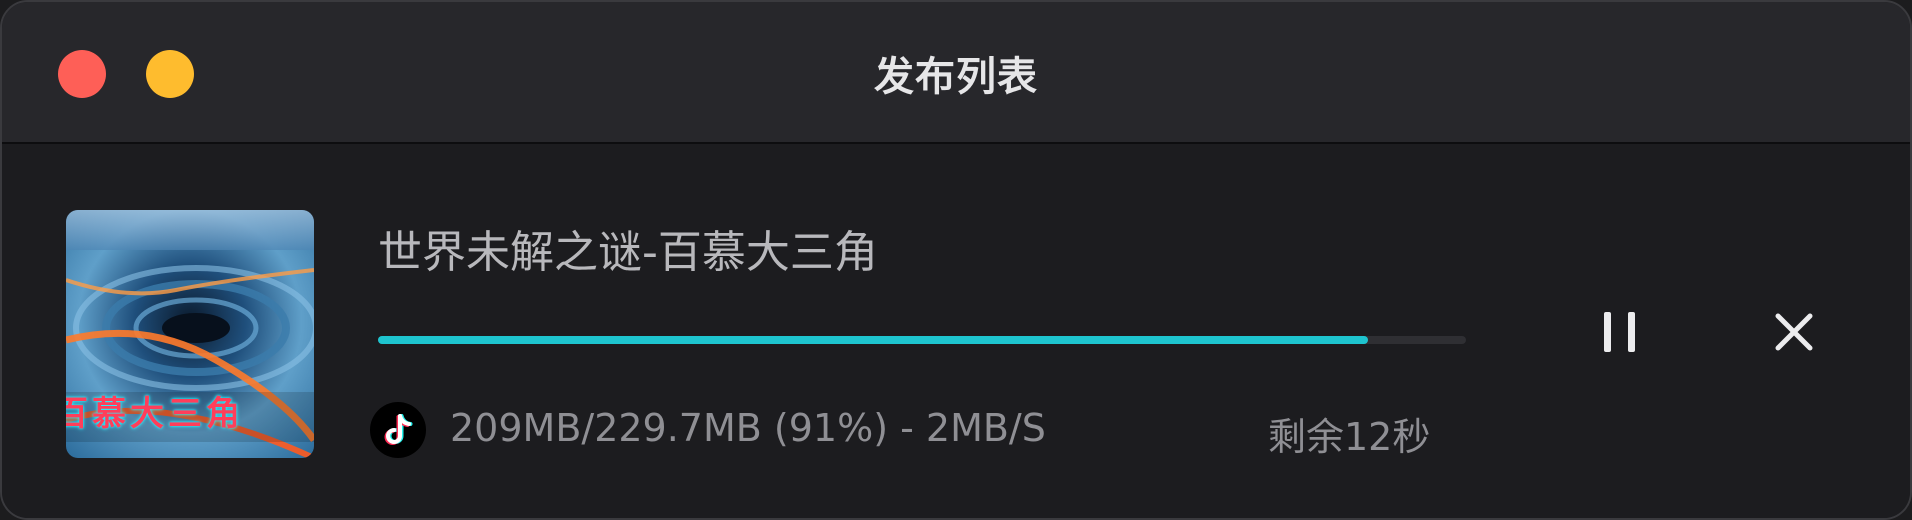 This screenshot has height=520, width=1912. What do you see at coordinates (155, 414) in the screenshot?
I see `thumbnail-caption: 百慕大三角` at bounding box center [155, 414].